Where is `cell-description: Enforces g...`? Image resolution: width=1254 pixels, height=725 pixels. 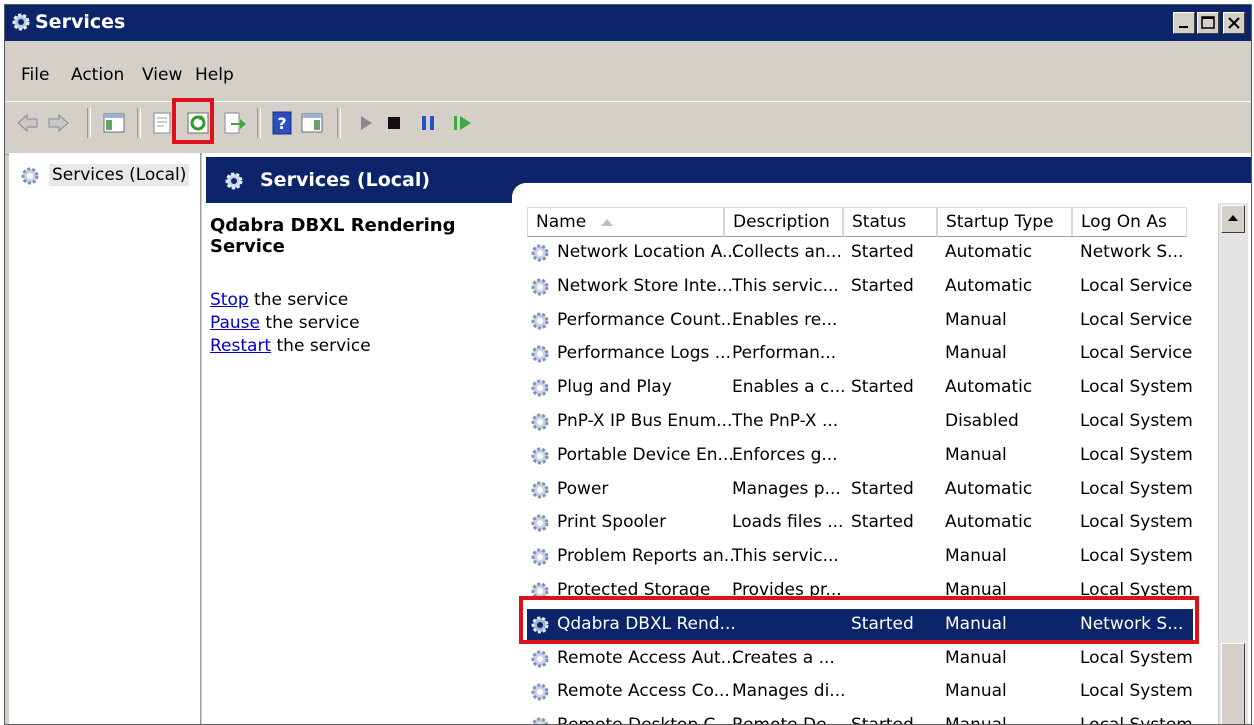 cell-description: Enforces g... is located at coordinates (785, 454).